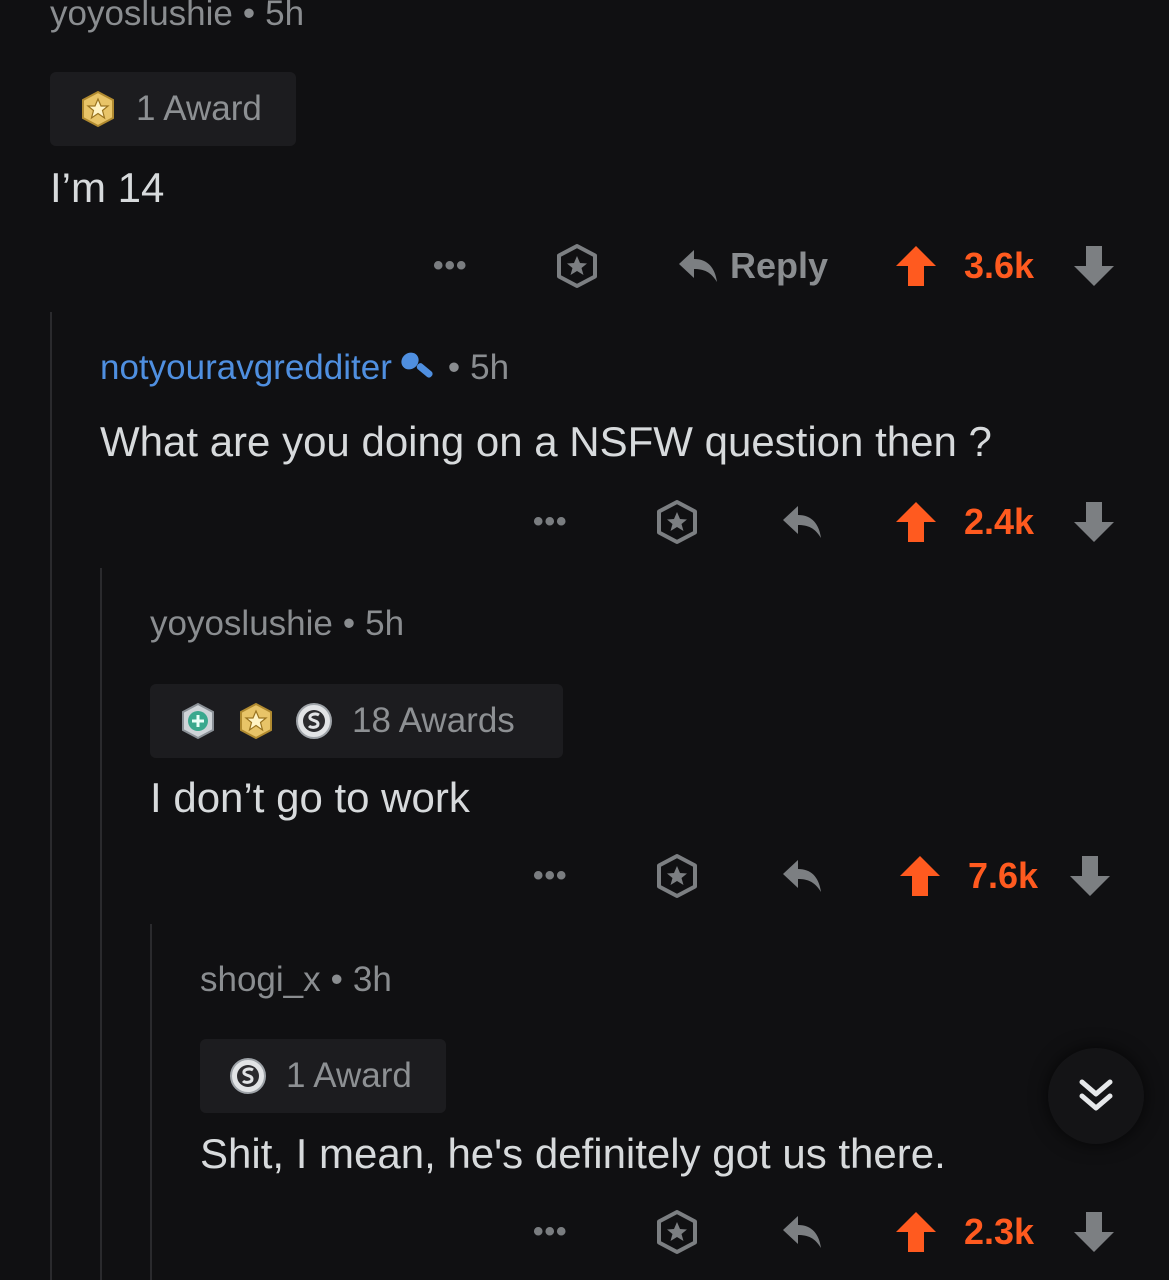 The width and height of the screenshot is (1169, 1280). I want to click on comment-body: I don’t go to work, so click(310, 797).